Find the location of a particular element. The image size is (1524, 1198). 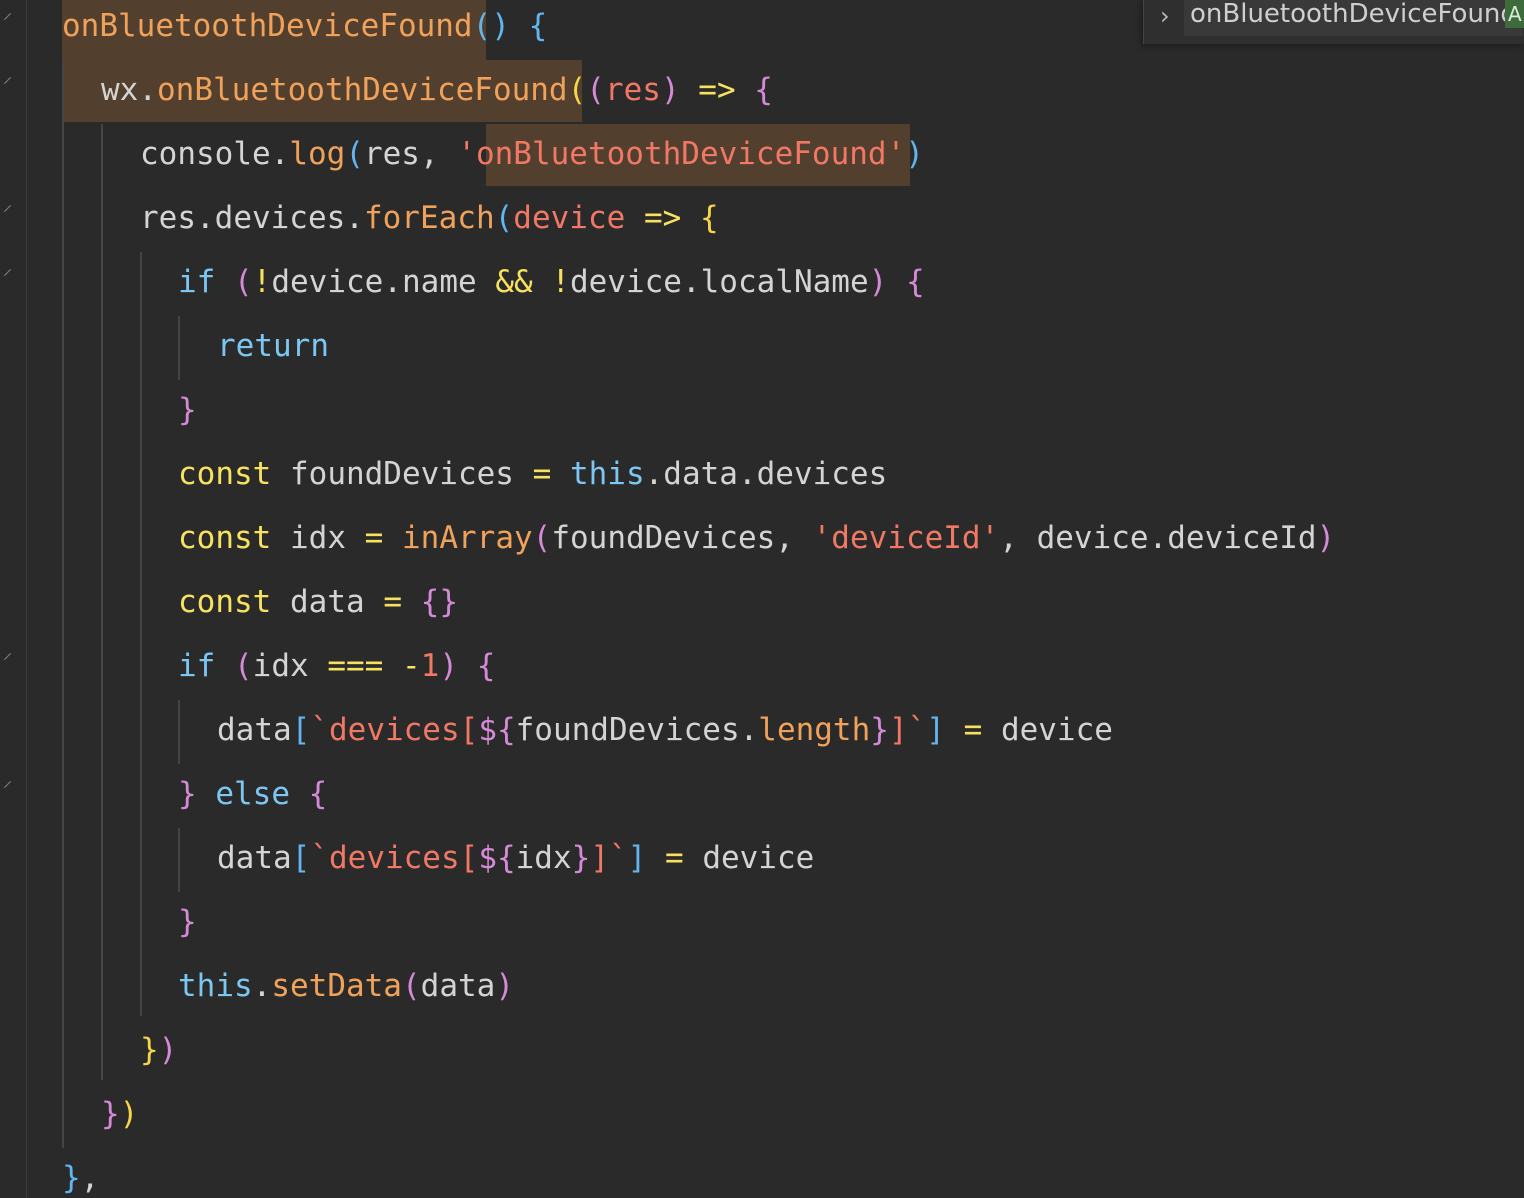

code-token: device is located at coordinates (1047, 730).